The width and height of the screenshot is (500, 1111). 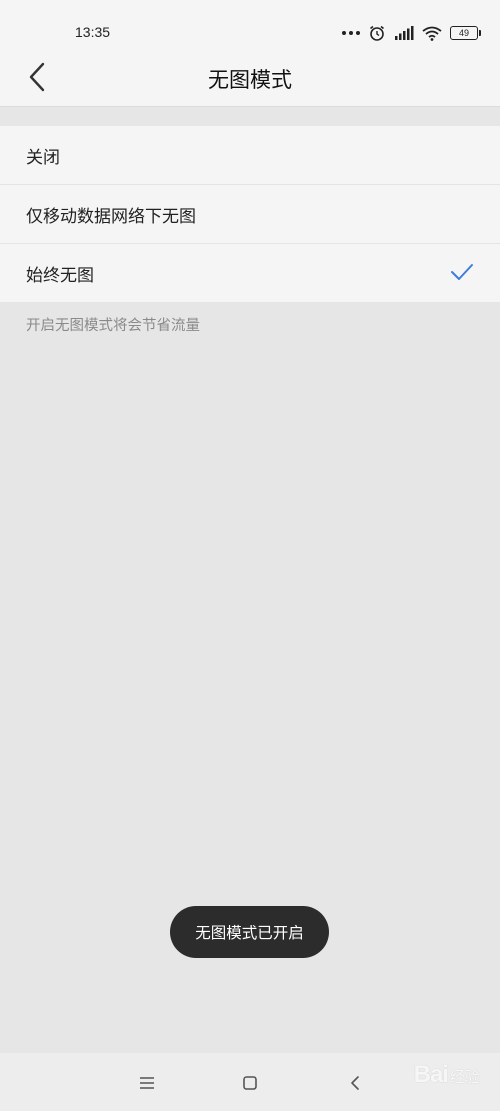 I want to click on home-button, so click(x=250, y=1083).